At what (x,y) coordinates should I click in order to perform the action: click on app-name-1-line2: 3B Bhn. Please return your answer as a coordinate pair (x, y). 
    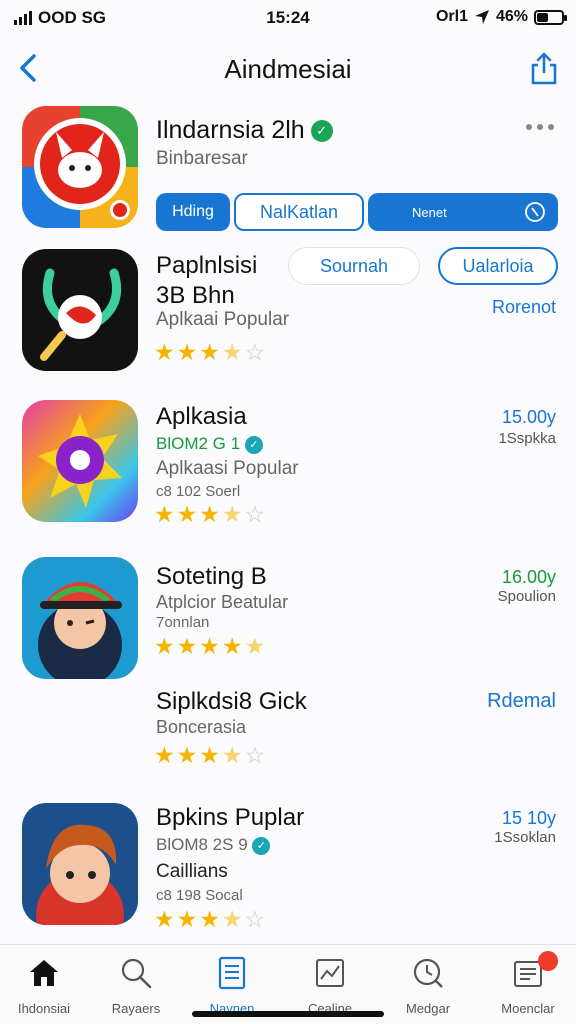
    Looking at the image, I should click on (195, 295).